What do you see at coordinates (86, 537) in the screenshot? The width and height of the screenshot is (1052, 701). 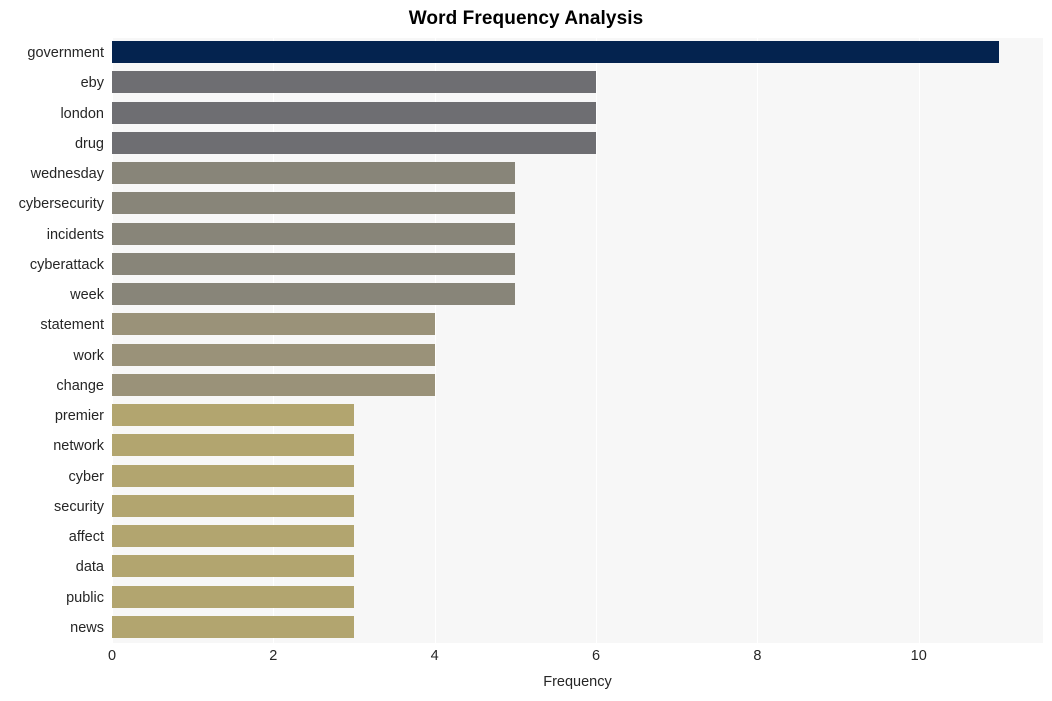 I see `y-tick-label-affect: affect` at bounding box center [86, 537].